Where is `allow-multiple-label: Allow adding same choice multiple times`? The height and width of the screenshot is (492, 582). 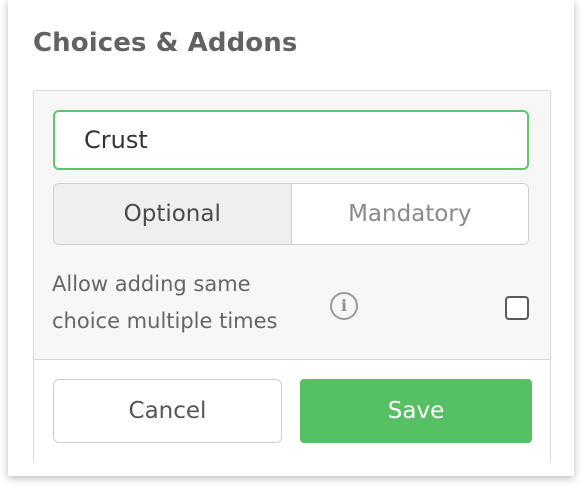
allow-multiple-label: Allow adding same choice multiple times is located at coordinates (165, 302).